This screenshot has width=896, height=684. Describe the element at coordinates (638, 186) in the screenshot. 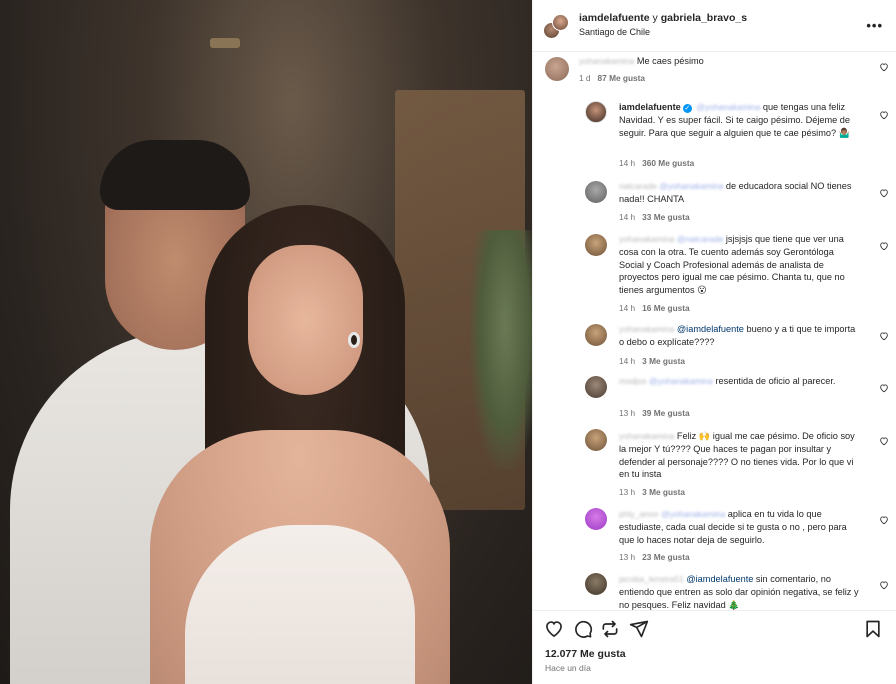

I see `comment-username: natcarade` at that location.